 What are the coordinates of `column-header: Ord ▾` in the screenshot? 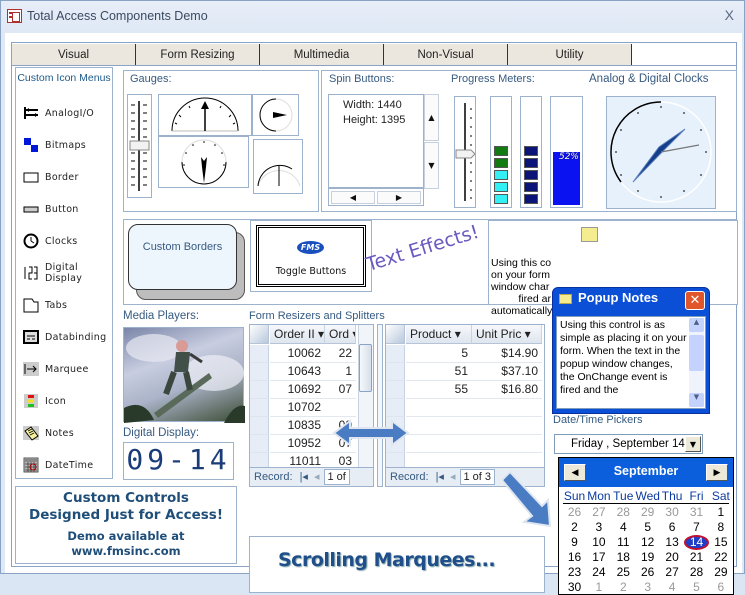 It's located at (340, 334).